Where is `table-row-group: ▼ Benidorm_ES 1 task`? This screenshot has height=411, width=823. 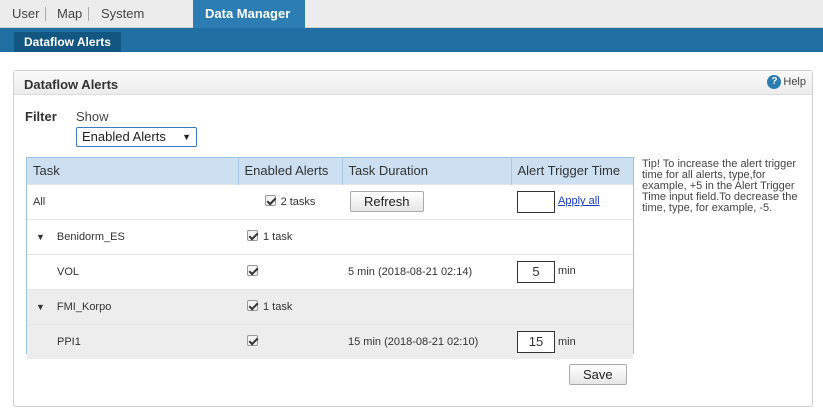 table-row-group: ▼ Benidorm_ES 1 task is located at coordinates (330, 236).